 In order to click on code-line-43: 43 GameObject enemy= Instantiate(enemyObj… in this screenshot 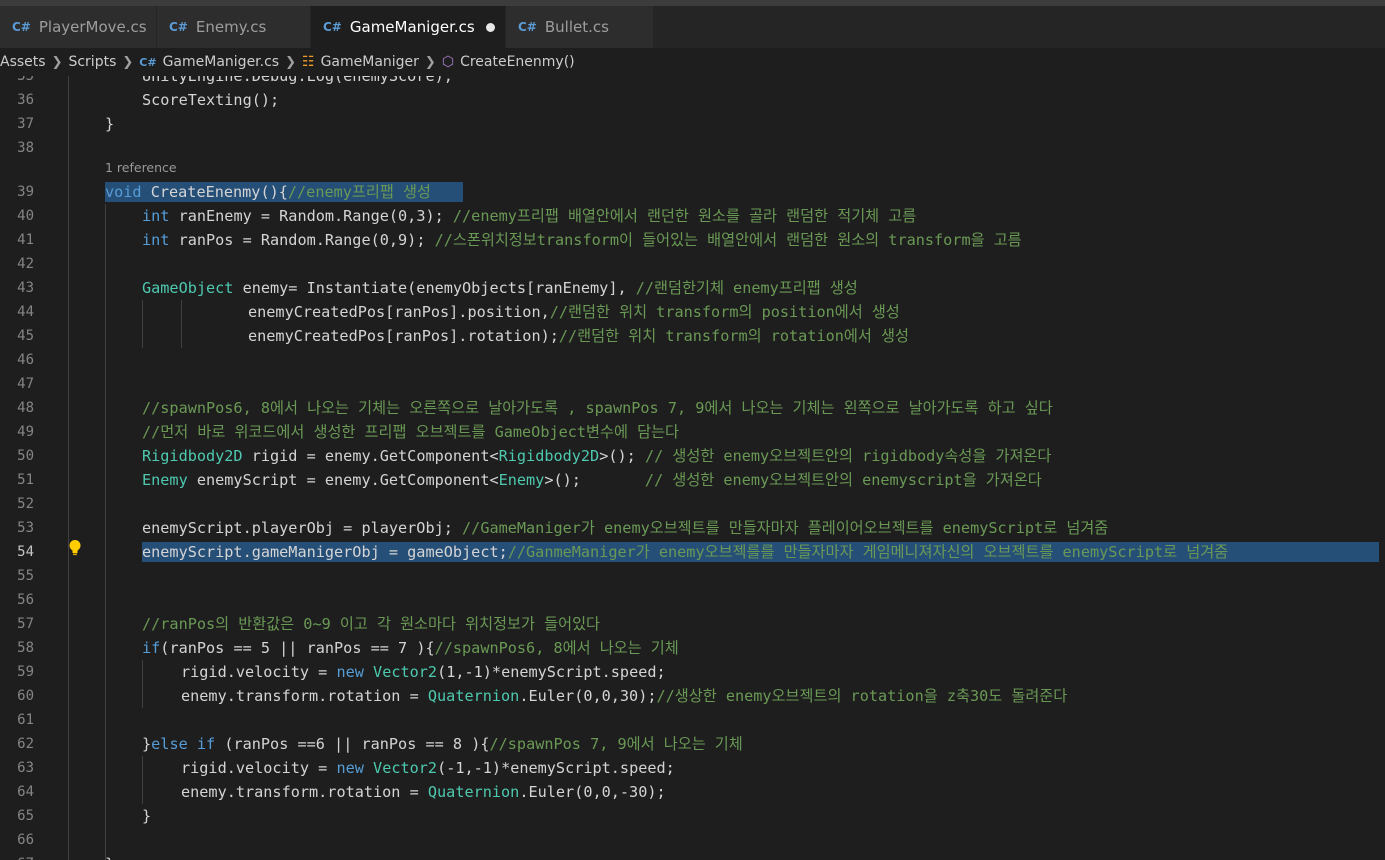, I will do `click(692, 288)`.